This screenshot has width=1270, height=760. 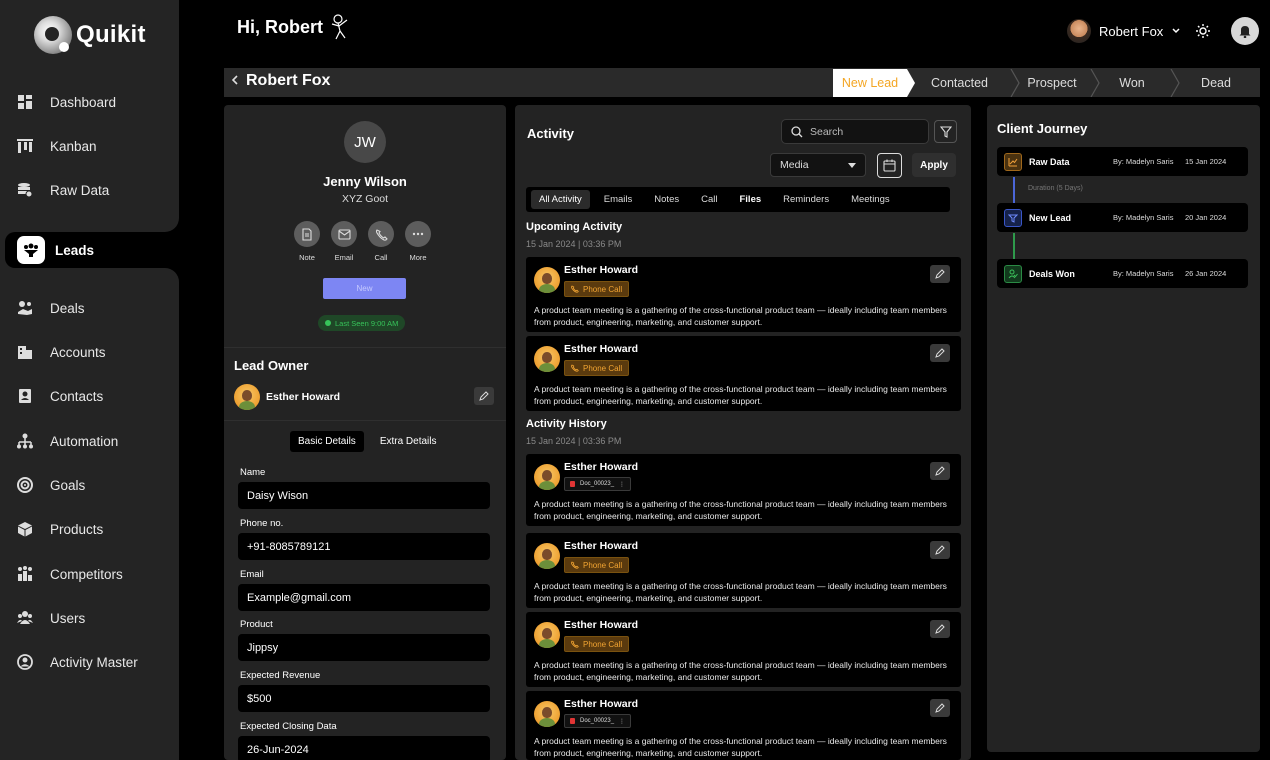 I want to click on active-notch-top, so click(x=172, y=225).